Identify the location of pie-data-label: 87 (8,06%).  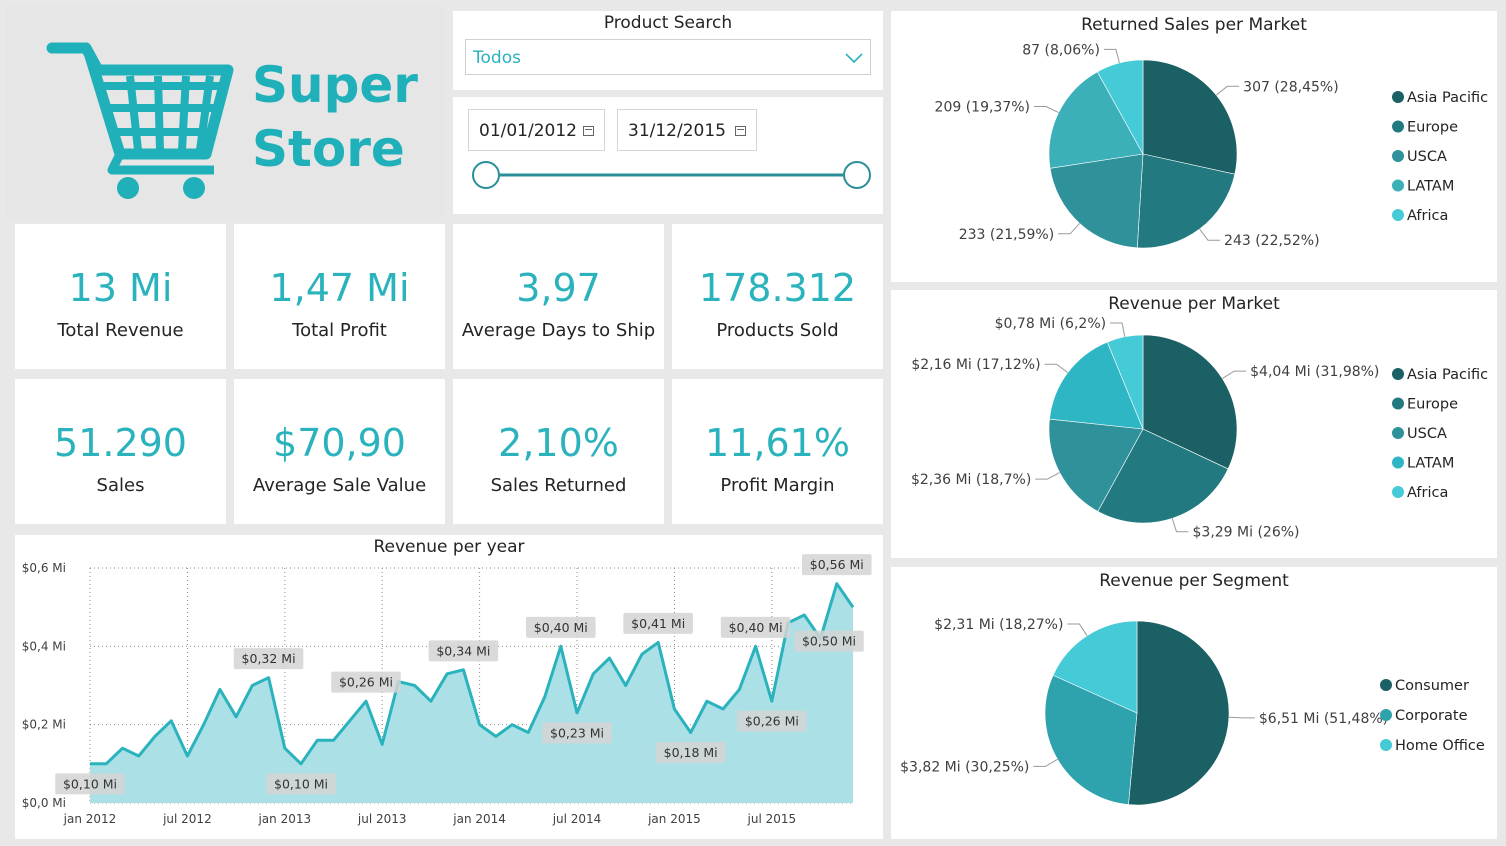
(1061, 50).